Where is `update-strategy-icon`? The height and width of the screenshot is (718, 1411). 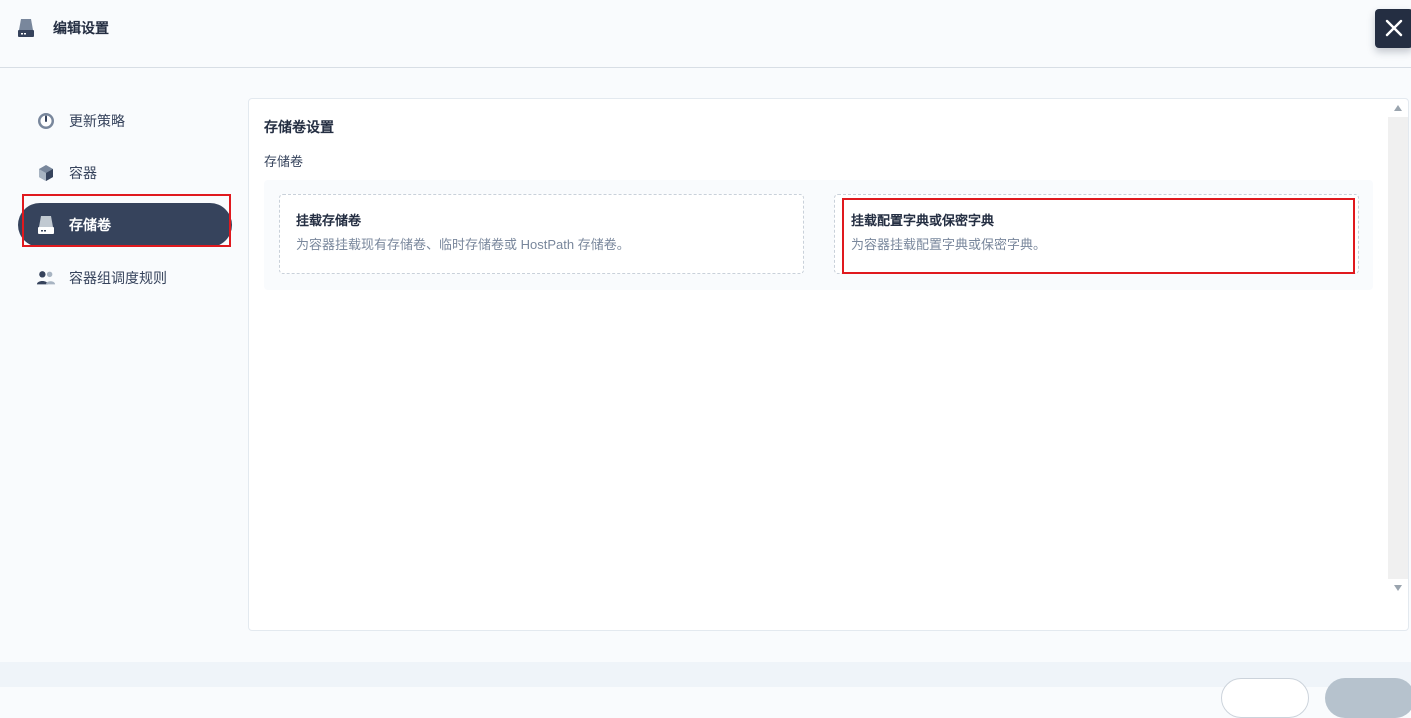
update-strategy-icon is located at coordinates (46, 121).